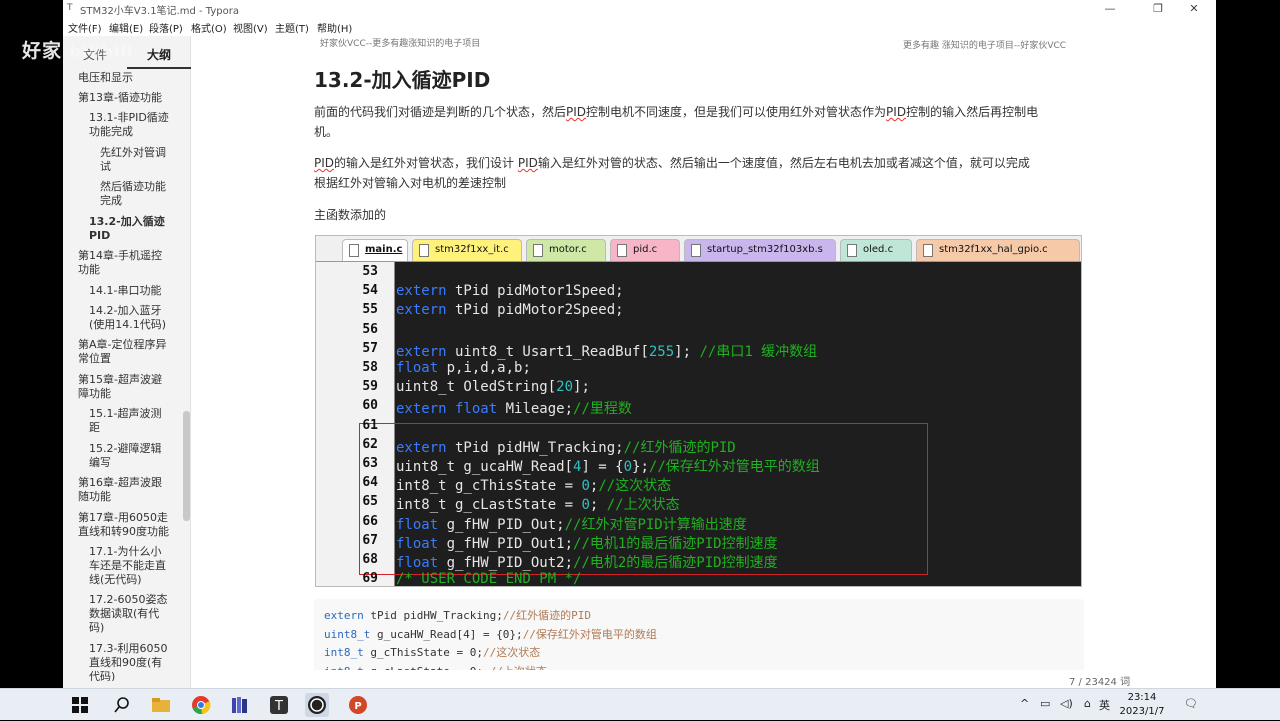 This screenshot has width=1280, height=721. What do you see at coordinates (1194, 9) in the screenshot?
I see `close-button: ✕` at bounding box center [1194, 9].